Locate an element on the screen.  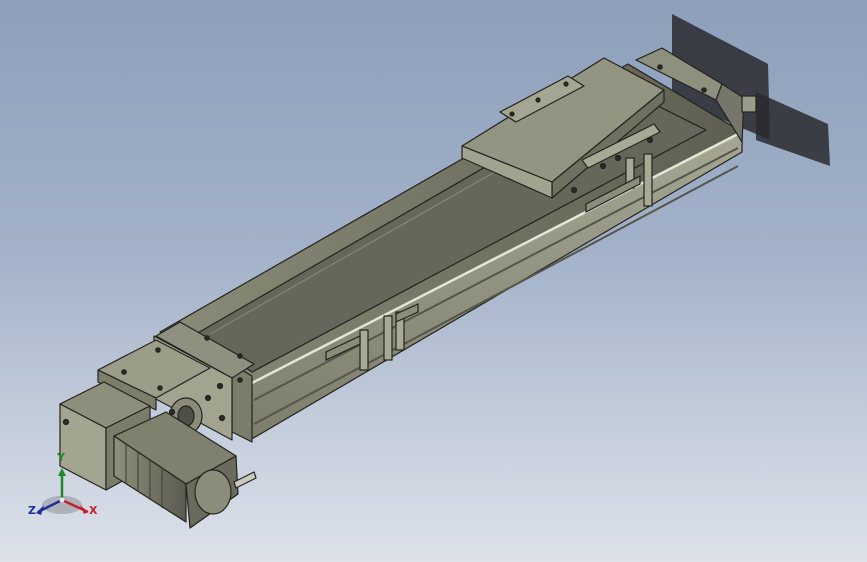
triad-x-label: X is located at coordinates (93, 510).